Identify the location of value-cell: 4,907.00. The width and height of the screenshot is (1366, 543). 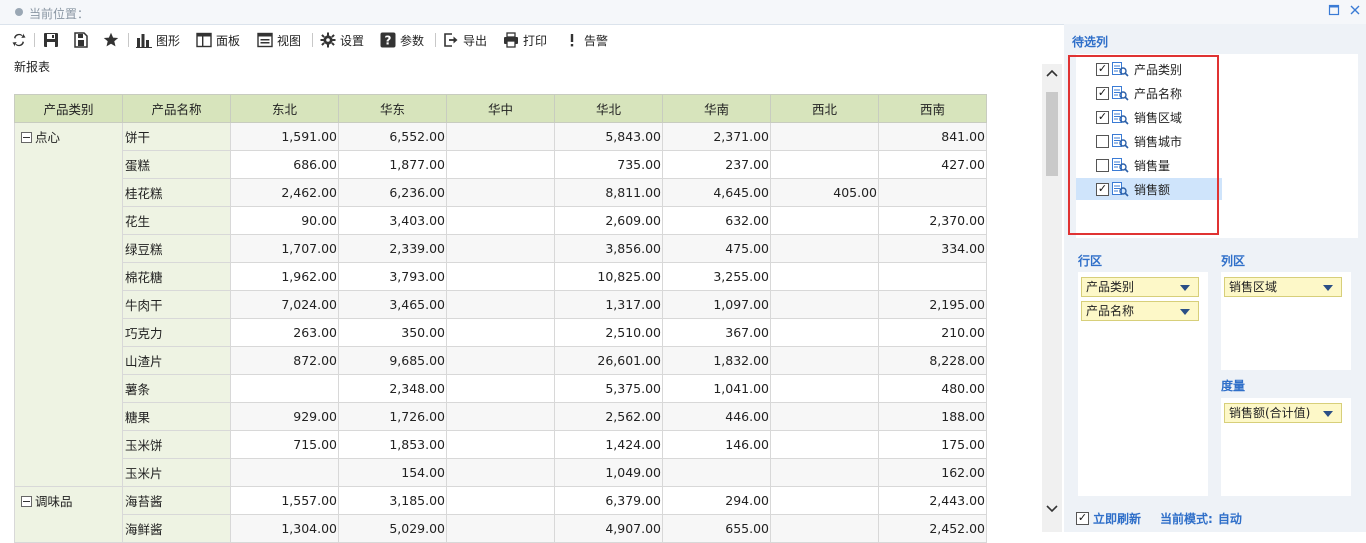
(608, 528).